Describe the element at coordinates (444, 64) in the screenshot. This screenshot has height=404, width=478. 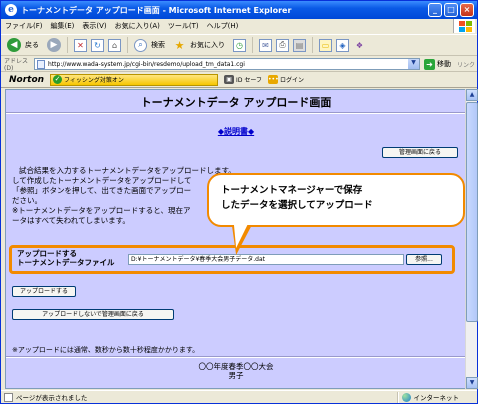
I see `go-label: 移動` at that location.